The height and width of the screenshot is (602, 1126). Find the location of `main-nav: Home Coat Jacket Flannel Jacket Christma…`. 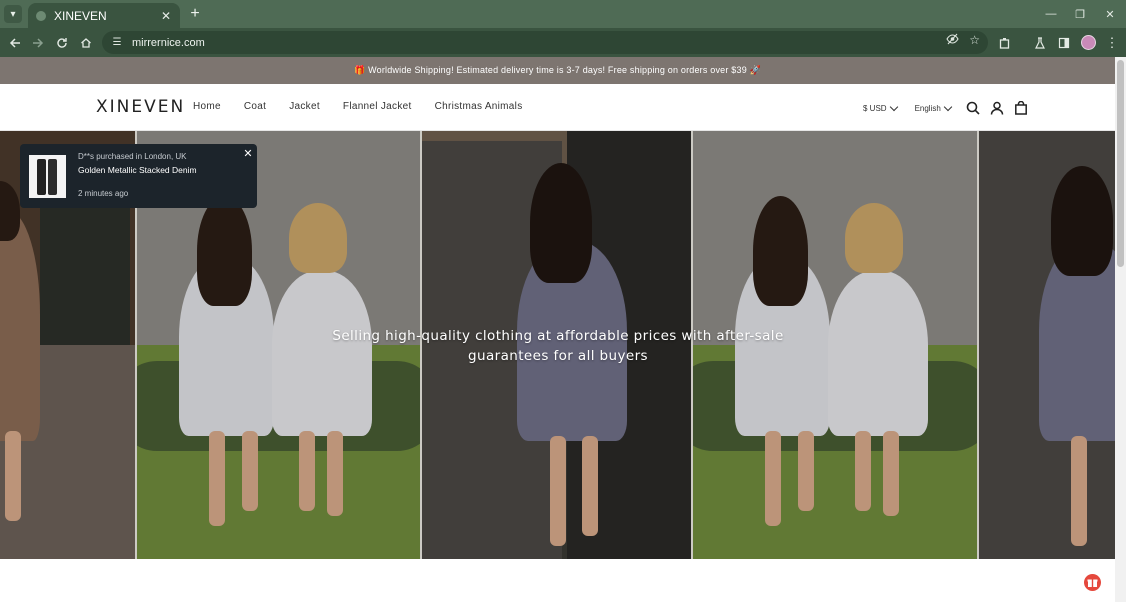

main-nav: Home Coat Jacket Flannel Jacket Christma… is located at coordinates (358, 106).